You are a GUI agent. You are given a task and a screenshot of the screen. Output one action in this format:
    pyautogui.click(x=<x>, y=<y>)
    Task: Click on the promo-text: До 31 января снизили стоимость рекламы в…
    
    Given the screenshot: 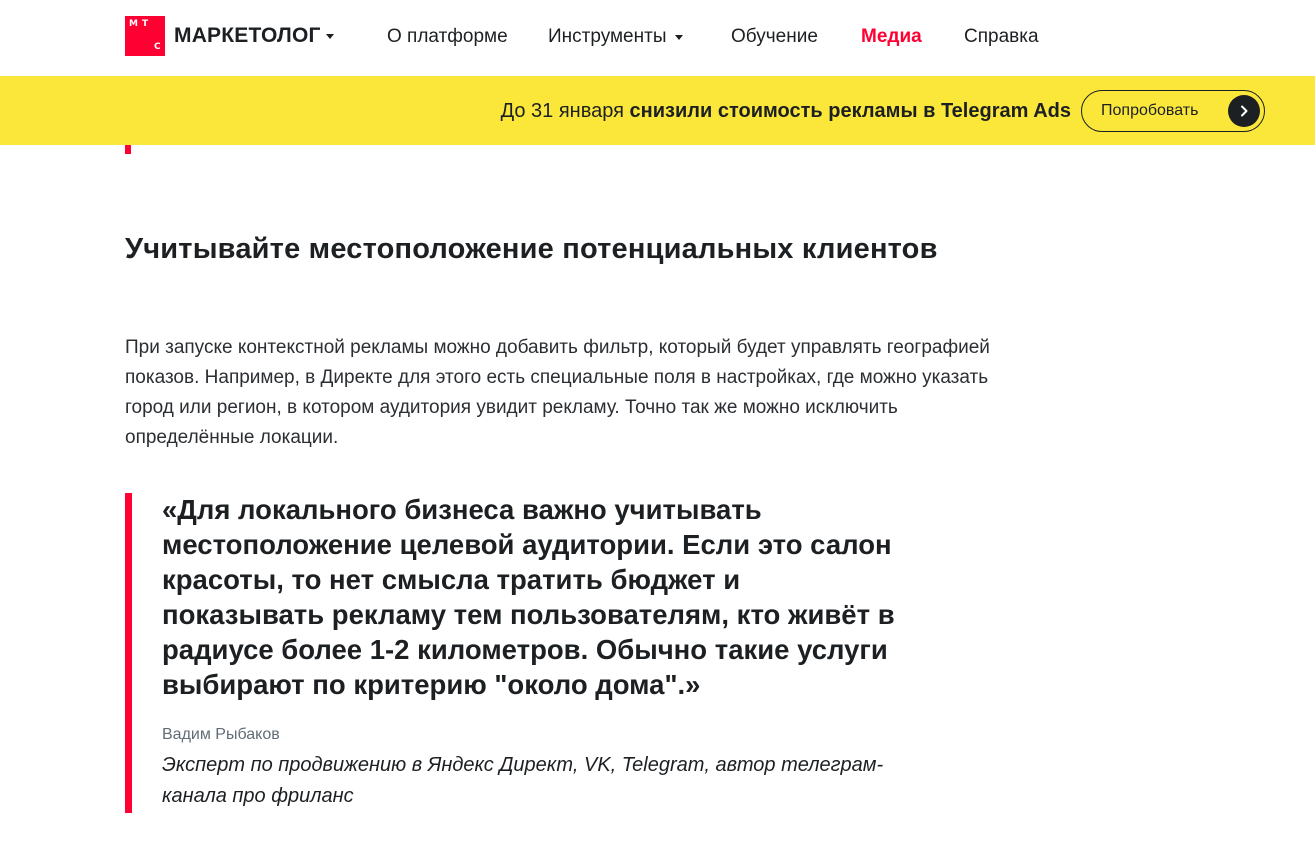 What is the action you would take?
    pyautogui.click(x=786, y=111)
    